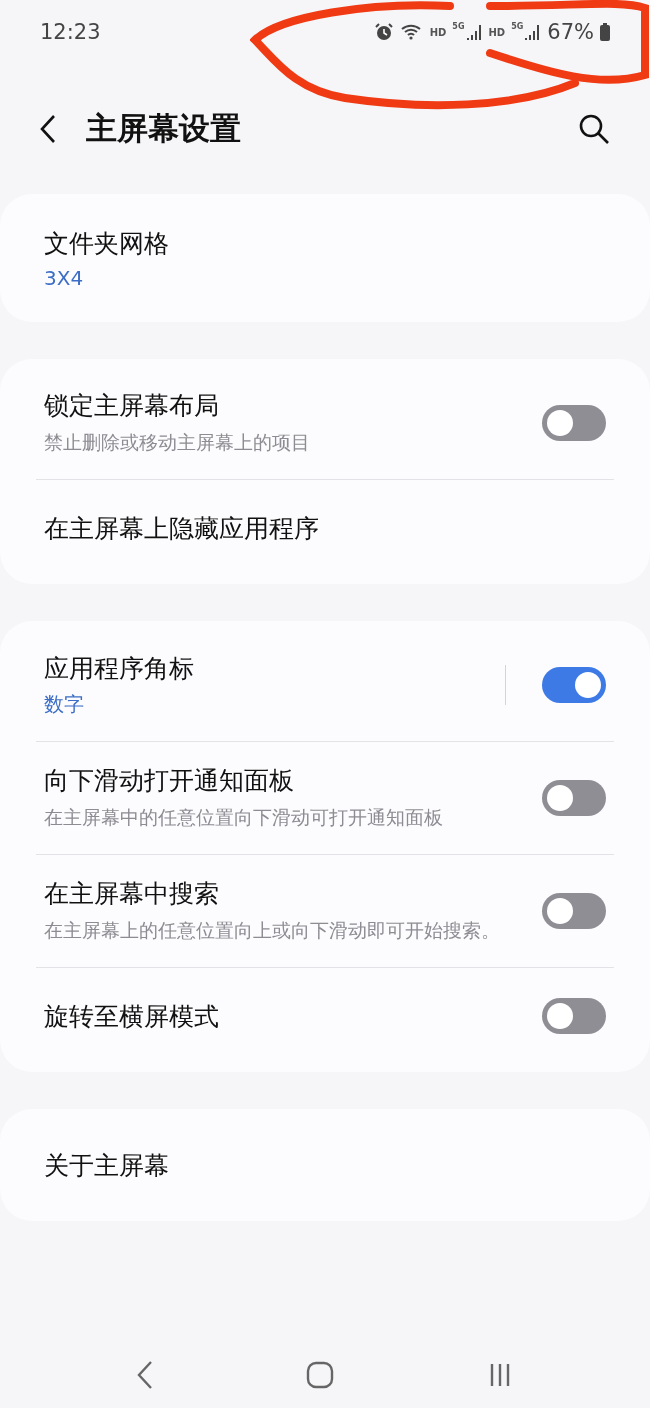 This screenshot has height=1408, width=650. Describe the element at coordinates (325, 528) in the screenshot. I see `setting-title: 在主屏幕上隐藏应用程序` at that location.